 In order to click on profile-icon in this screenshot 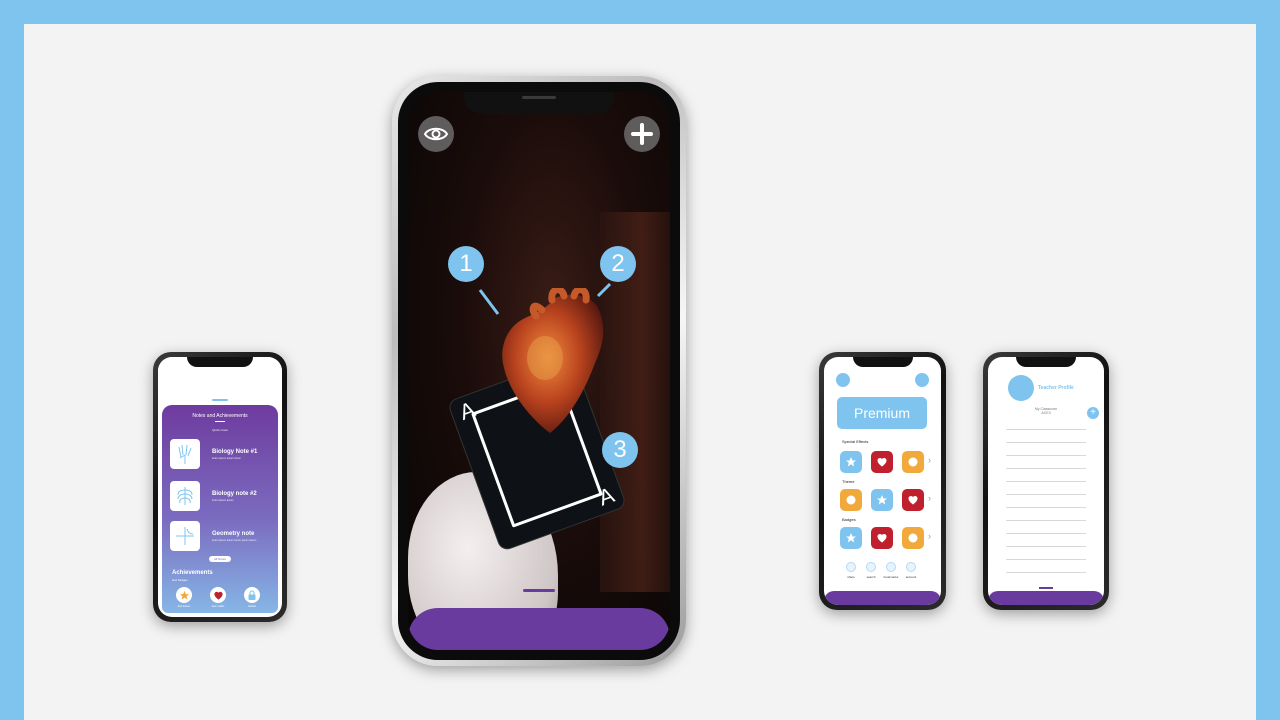, I will do `click(922, 380)`.